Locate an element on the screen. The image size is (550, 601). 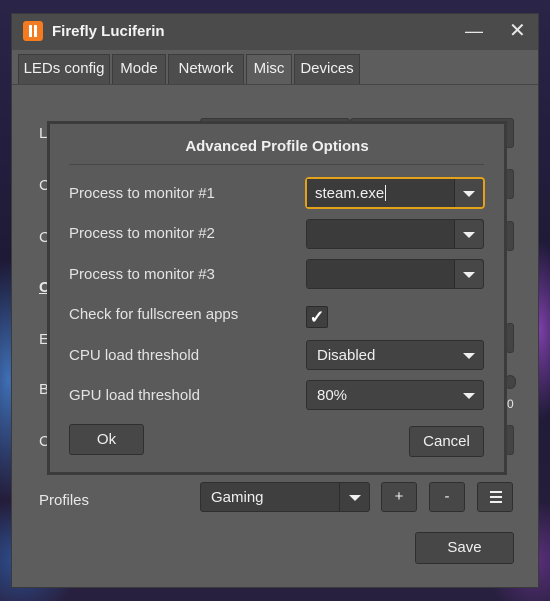
app-logo-icon is located at coordinates (33, 31).